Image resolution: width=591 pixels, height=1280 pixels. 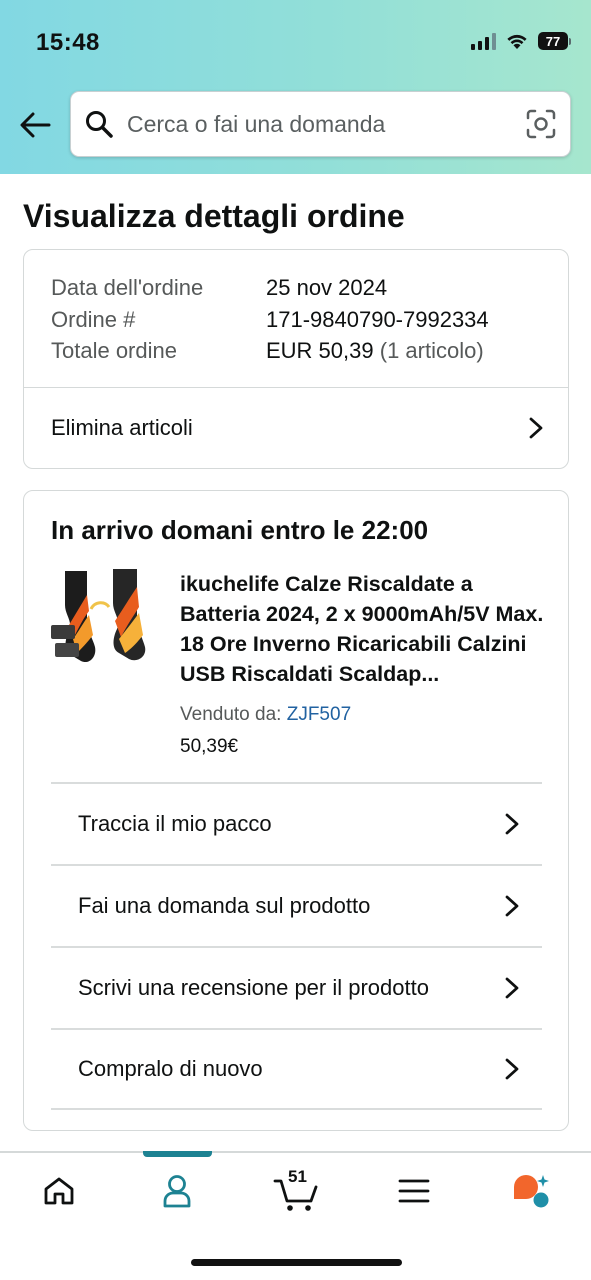 I want to click on home-icon, so click(x=59, y=1191).